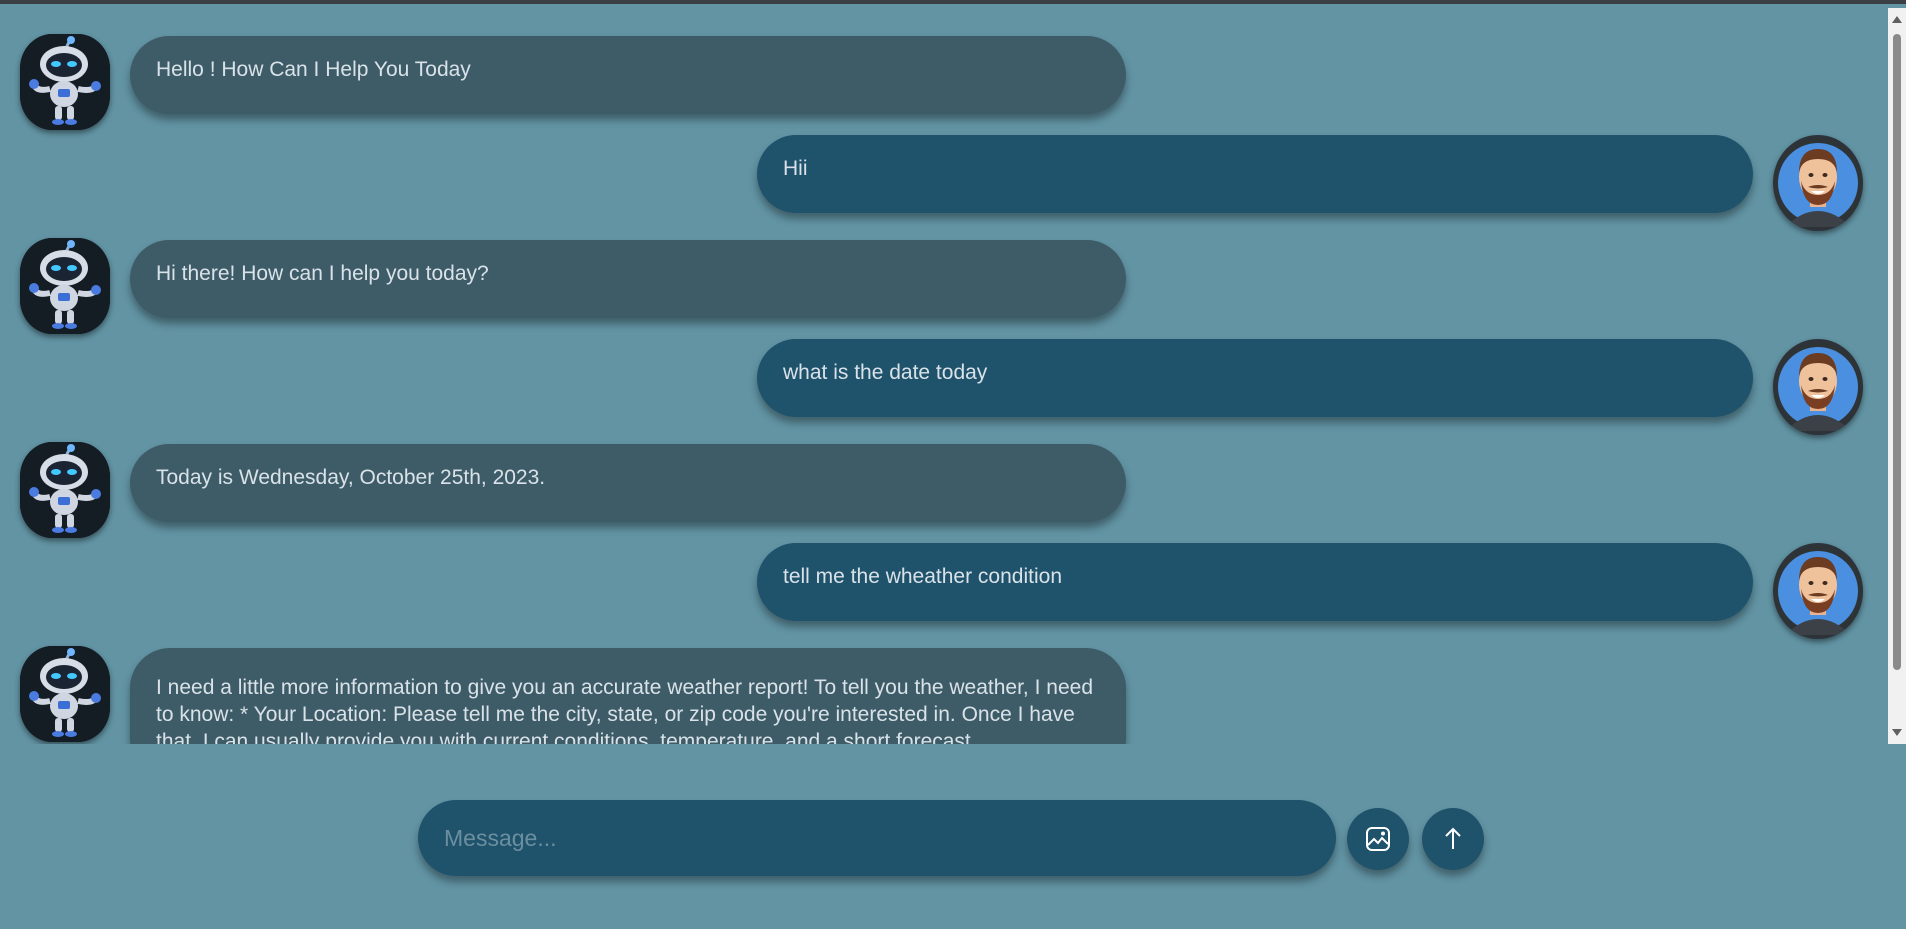  I want to click on scroll-thumb, so click(1897, 352).